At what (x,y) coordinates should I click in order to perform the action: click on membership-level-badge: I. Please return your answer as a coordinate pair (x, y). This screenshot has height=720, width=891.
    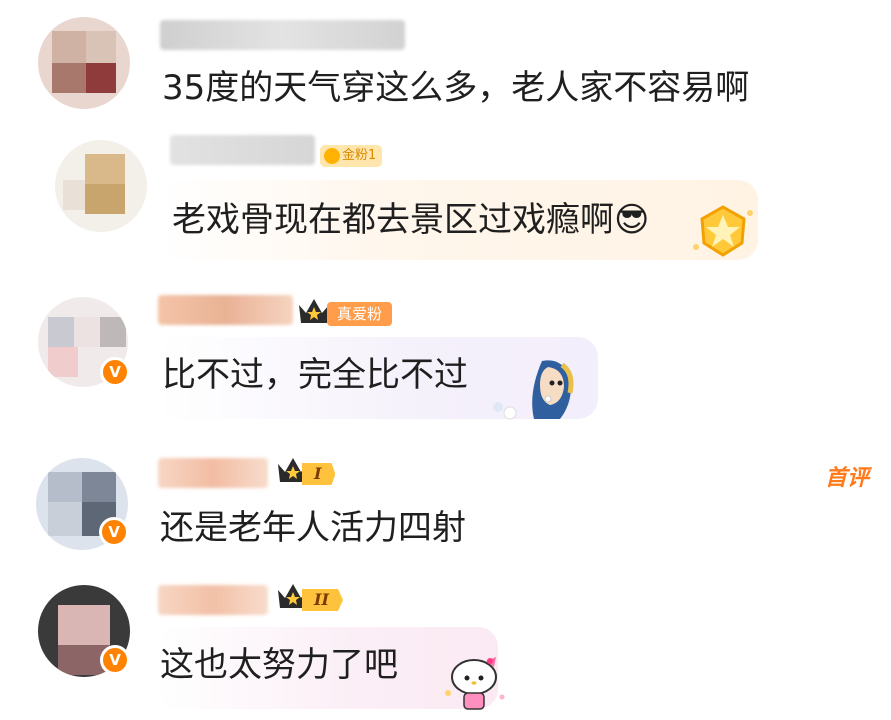
    Looking at the image, I should click on (326, 471).